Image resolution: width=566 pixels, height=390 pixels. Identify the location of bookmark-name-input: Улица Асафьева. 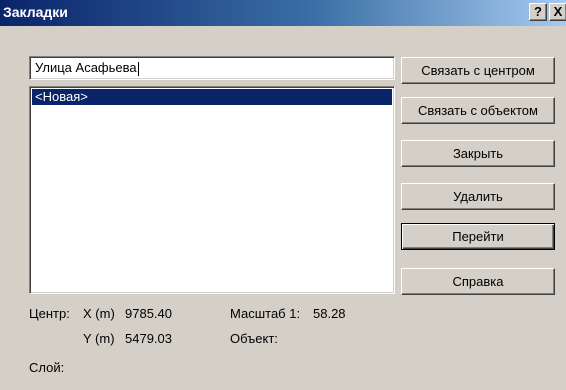
(212, 68).